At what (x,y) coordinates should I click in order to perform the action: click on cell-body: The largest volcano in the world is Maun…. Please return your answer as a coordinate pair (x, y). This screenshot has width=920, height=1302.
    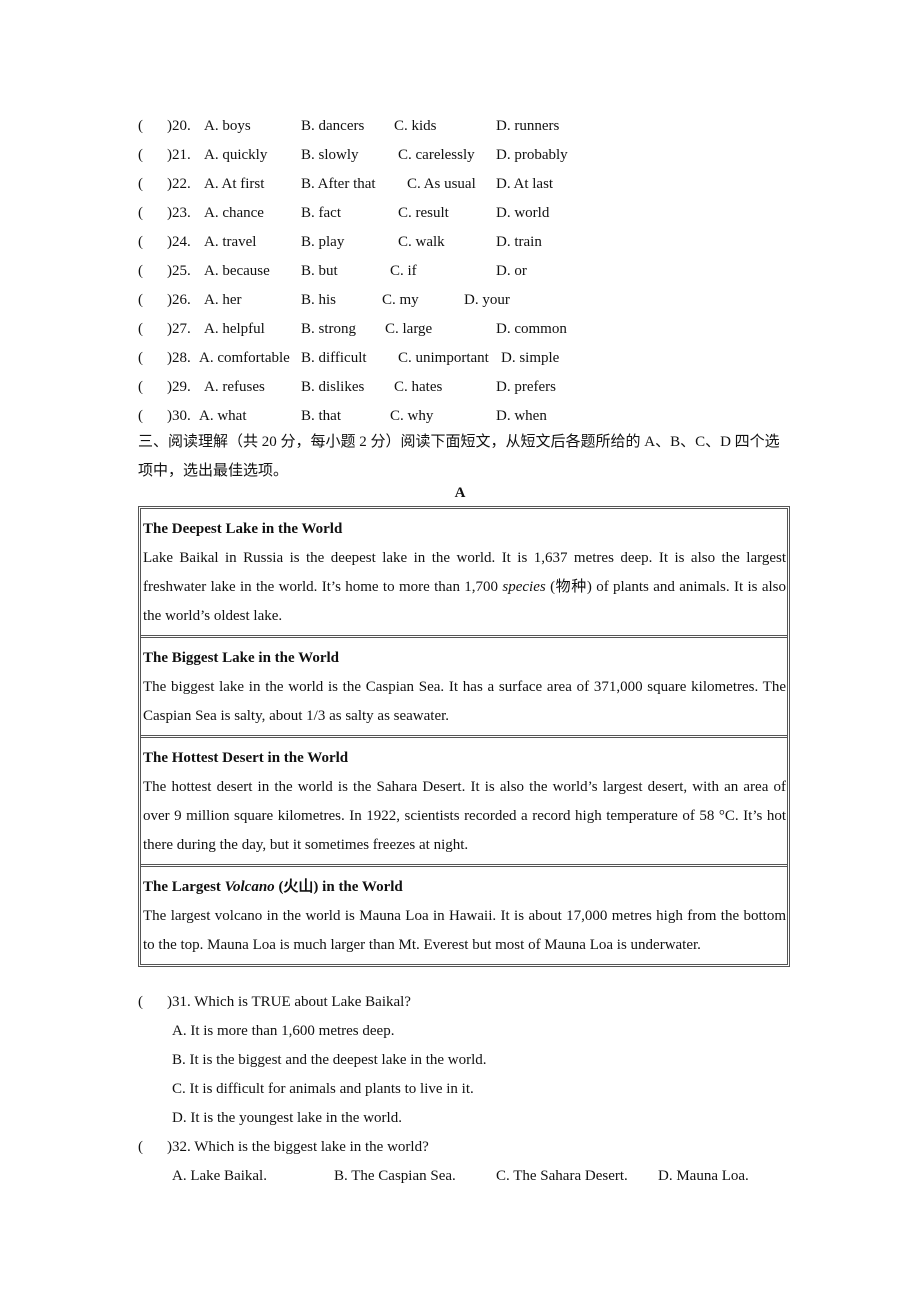
    Looking at the image, I should click on (464, 930).